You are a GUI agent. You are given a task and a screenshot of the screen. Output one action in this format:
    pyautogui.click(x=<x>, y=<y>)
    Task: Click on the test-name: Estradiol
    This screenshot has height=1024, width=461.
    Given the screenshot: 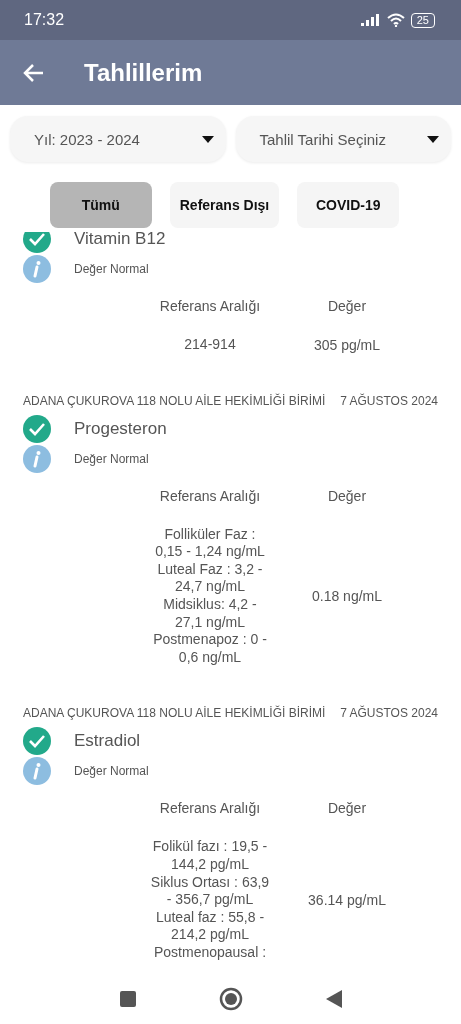 What is the action you would take?
    pyautogui.click(x=107, y=741)
    